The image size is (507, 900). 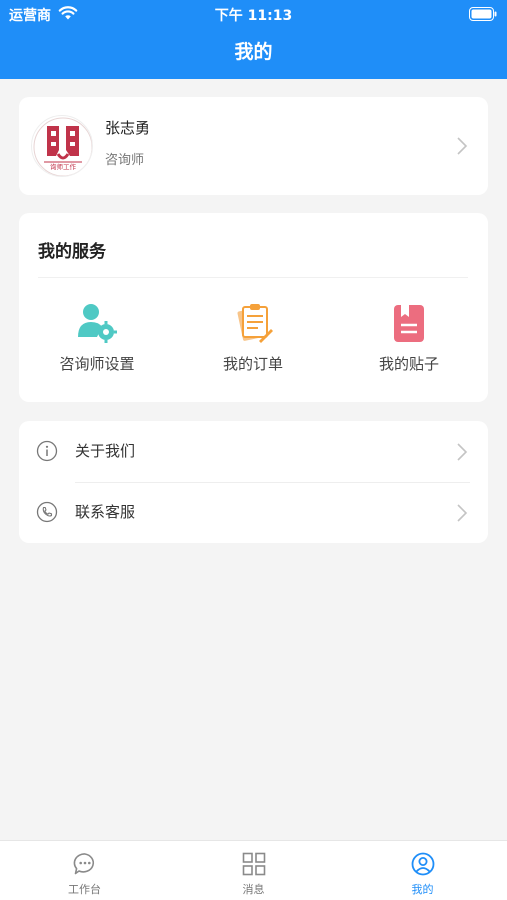 What do you see at coordinates (253, 864) in the screenshot?
I see `grid-icon` at bounding box center [253, 864].